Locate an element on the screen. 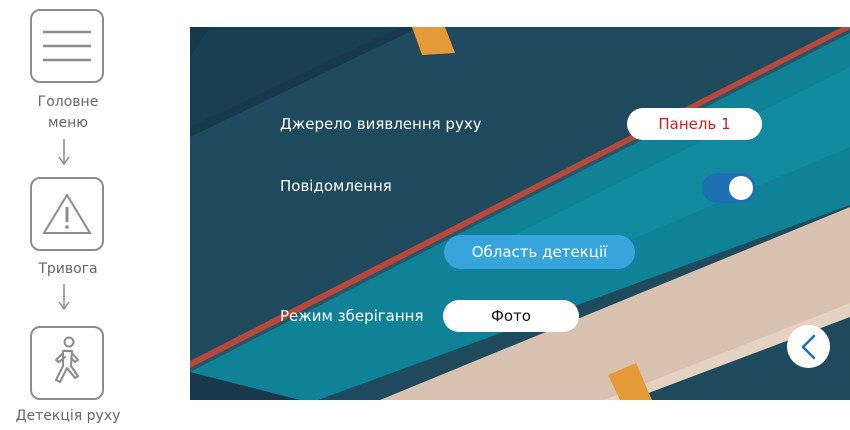 The image size is (850, 430). alarm-label: Тривога is located at coordinates (68, 269).